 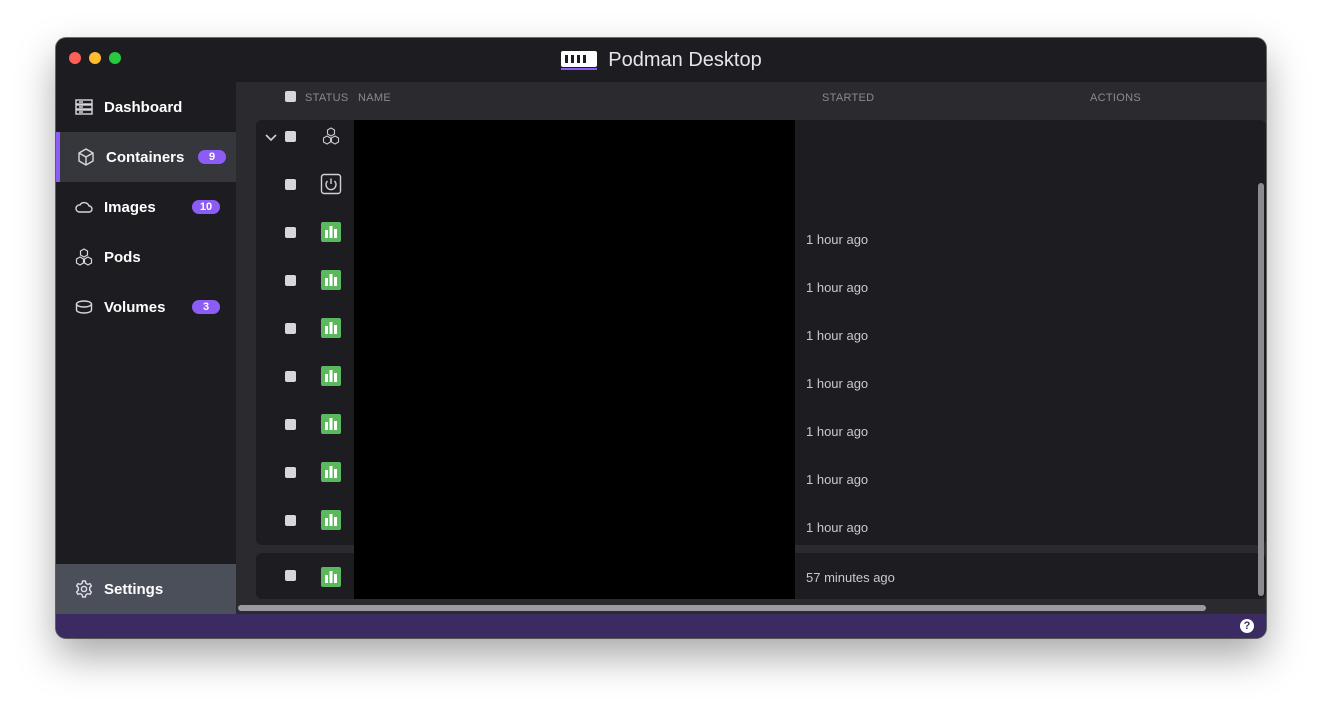 I want to click on horizontal-scrollbar, so click(x=722, y=608).